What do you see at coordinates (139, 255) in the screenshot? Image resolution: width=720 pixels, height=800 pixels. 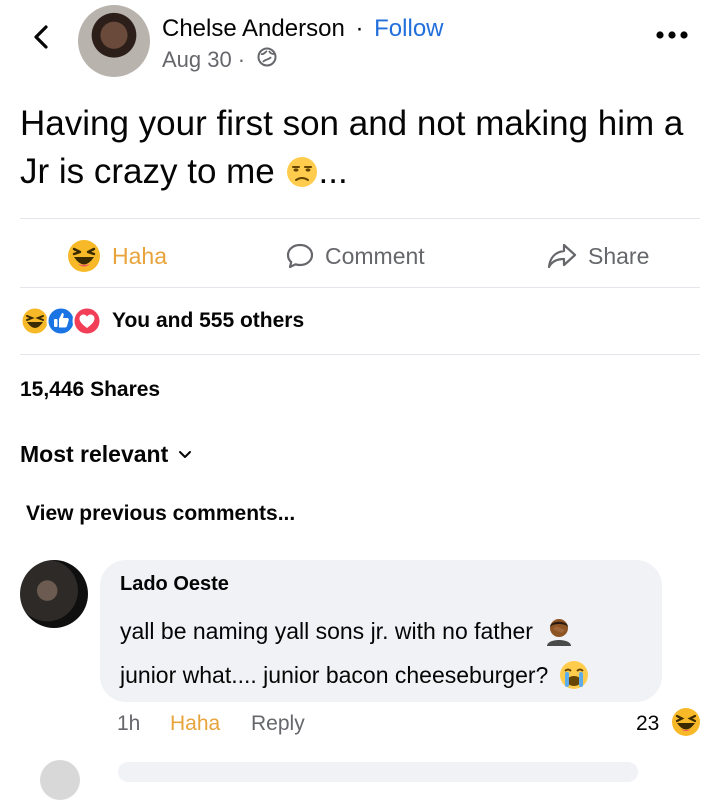 I see `haha-label: Haha` at bounding box center [139, 255].